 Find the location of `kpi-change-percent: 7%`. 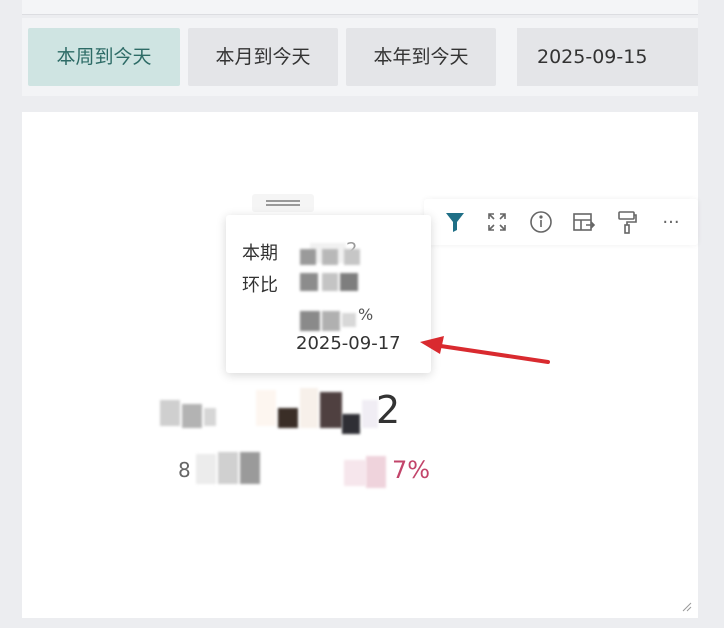

kpi-change-percent: 7% is located at coordinates (411, 470).